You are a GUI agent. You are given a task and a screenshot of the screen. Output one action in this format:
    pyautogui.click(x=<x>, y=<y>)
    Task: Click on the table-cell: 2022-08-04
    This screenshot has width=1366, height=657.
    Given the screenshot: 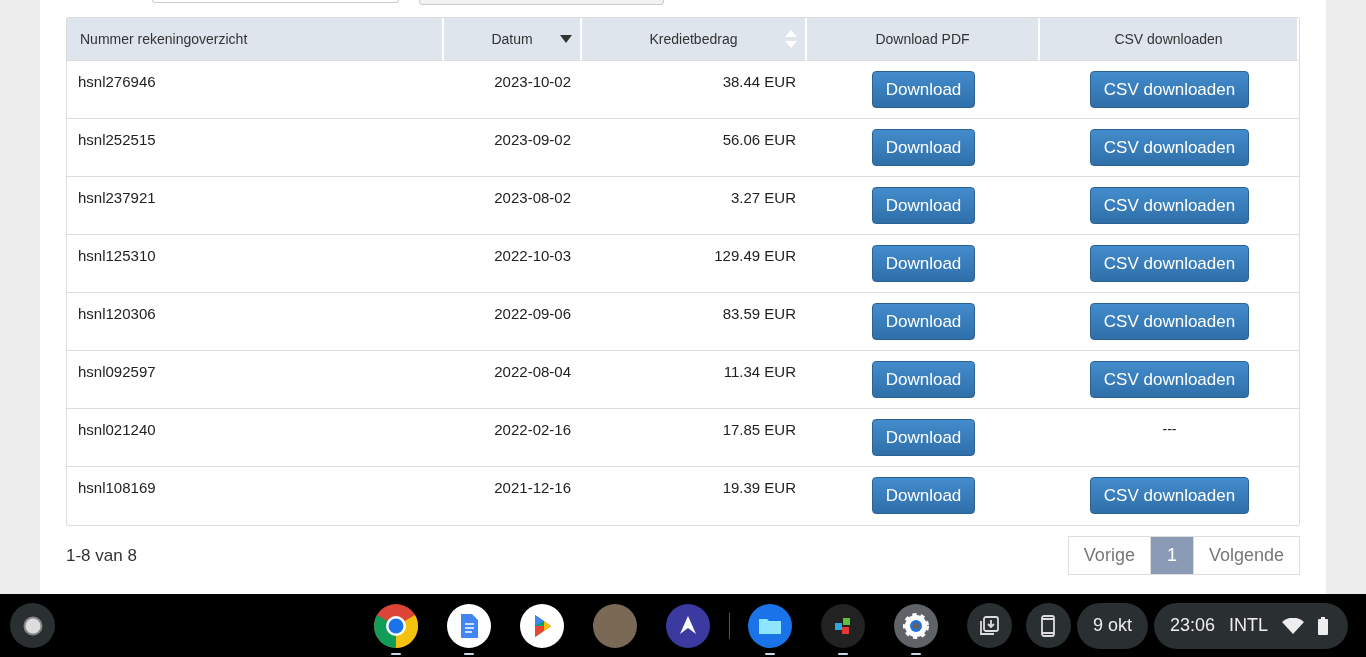 What is the action you would take?
    pyautogui.click(x=513, y=380)
    